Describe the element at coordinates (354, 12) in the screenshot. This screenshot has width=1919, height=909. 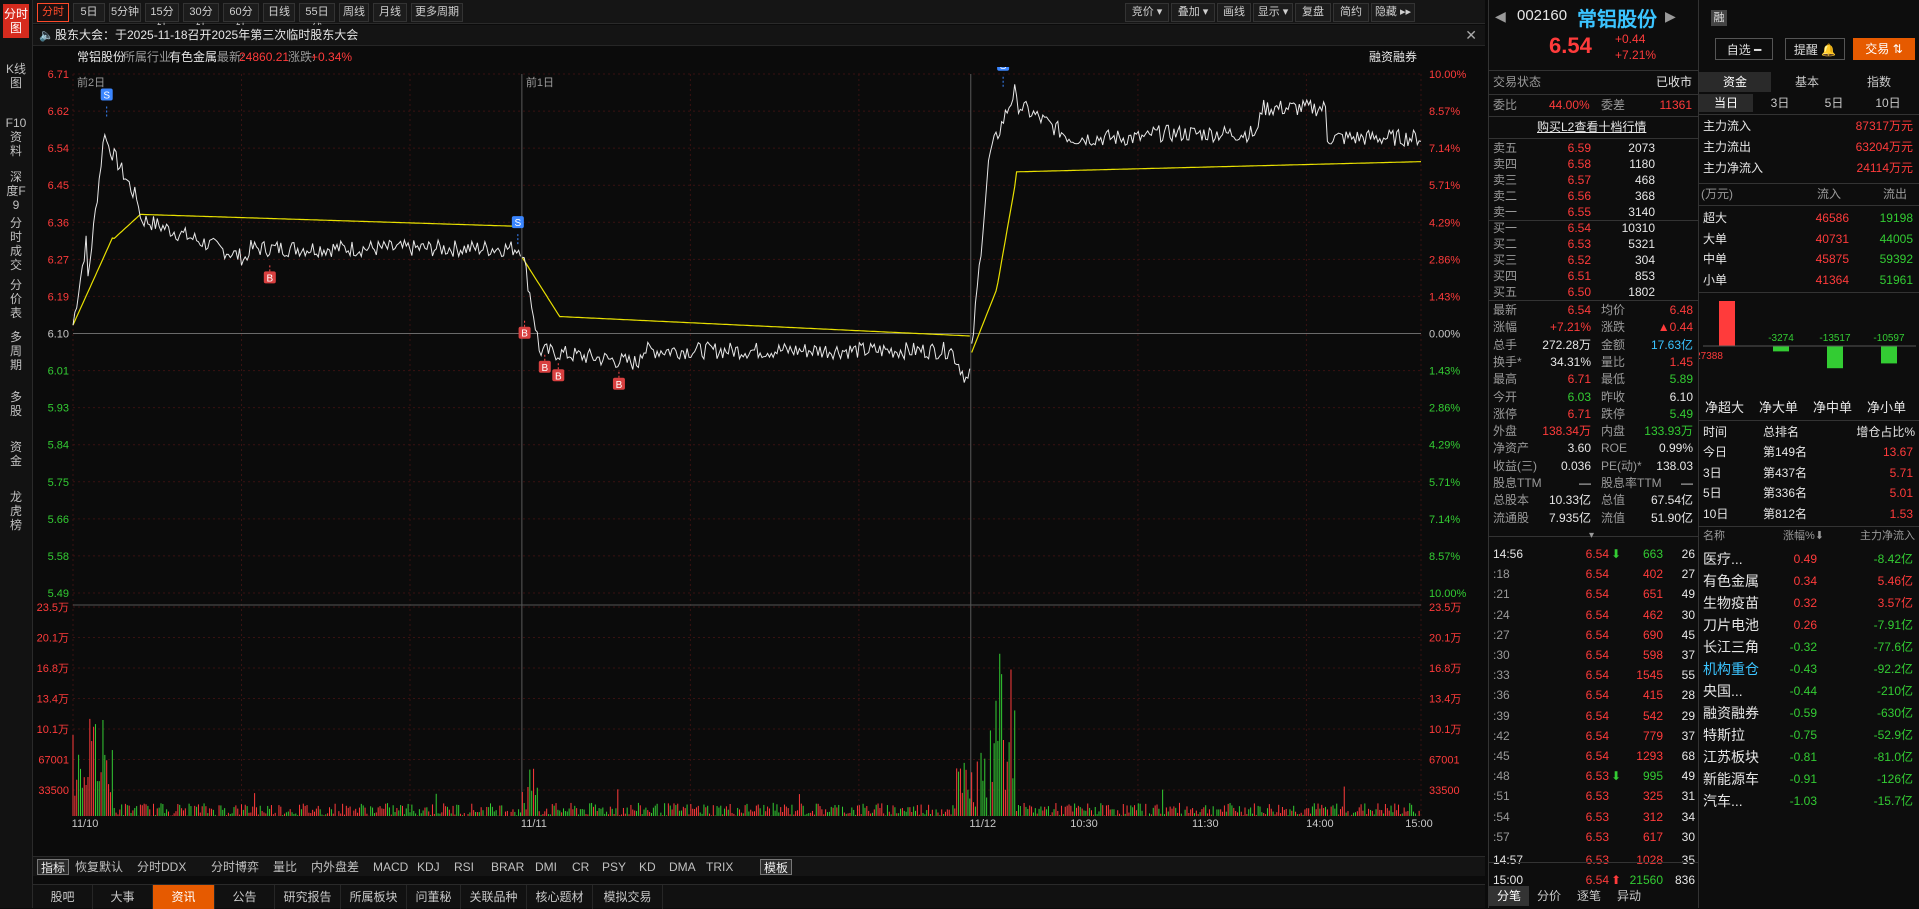
I see `period-tab-8: 周线` at that location.